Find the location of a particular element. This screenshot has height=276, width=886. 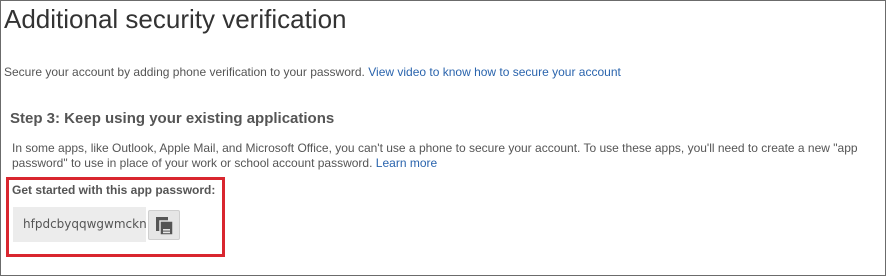

learn-more-link: Learn more is located at coordinates (406, 163).